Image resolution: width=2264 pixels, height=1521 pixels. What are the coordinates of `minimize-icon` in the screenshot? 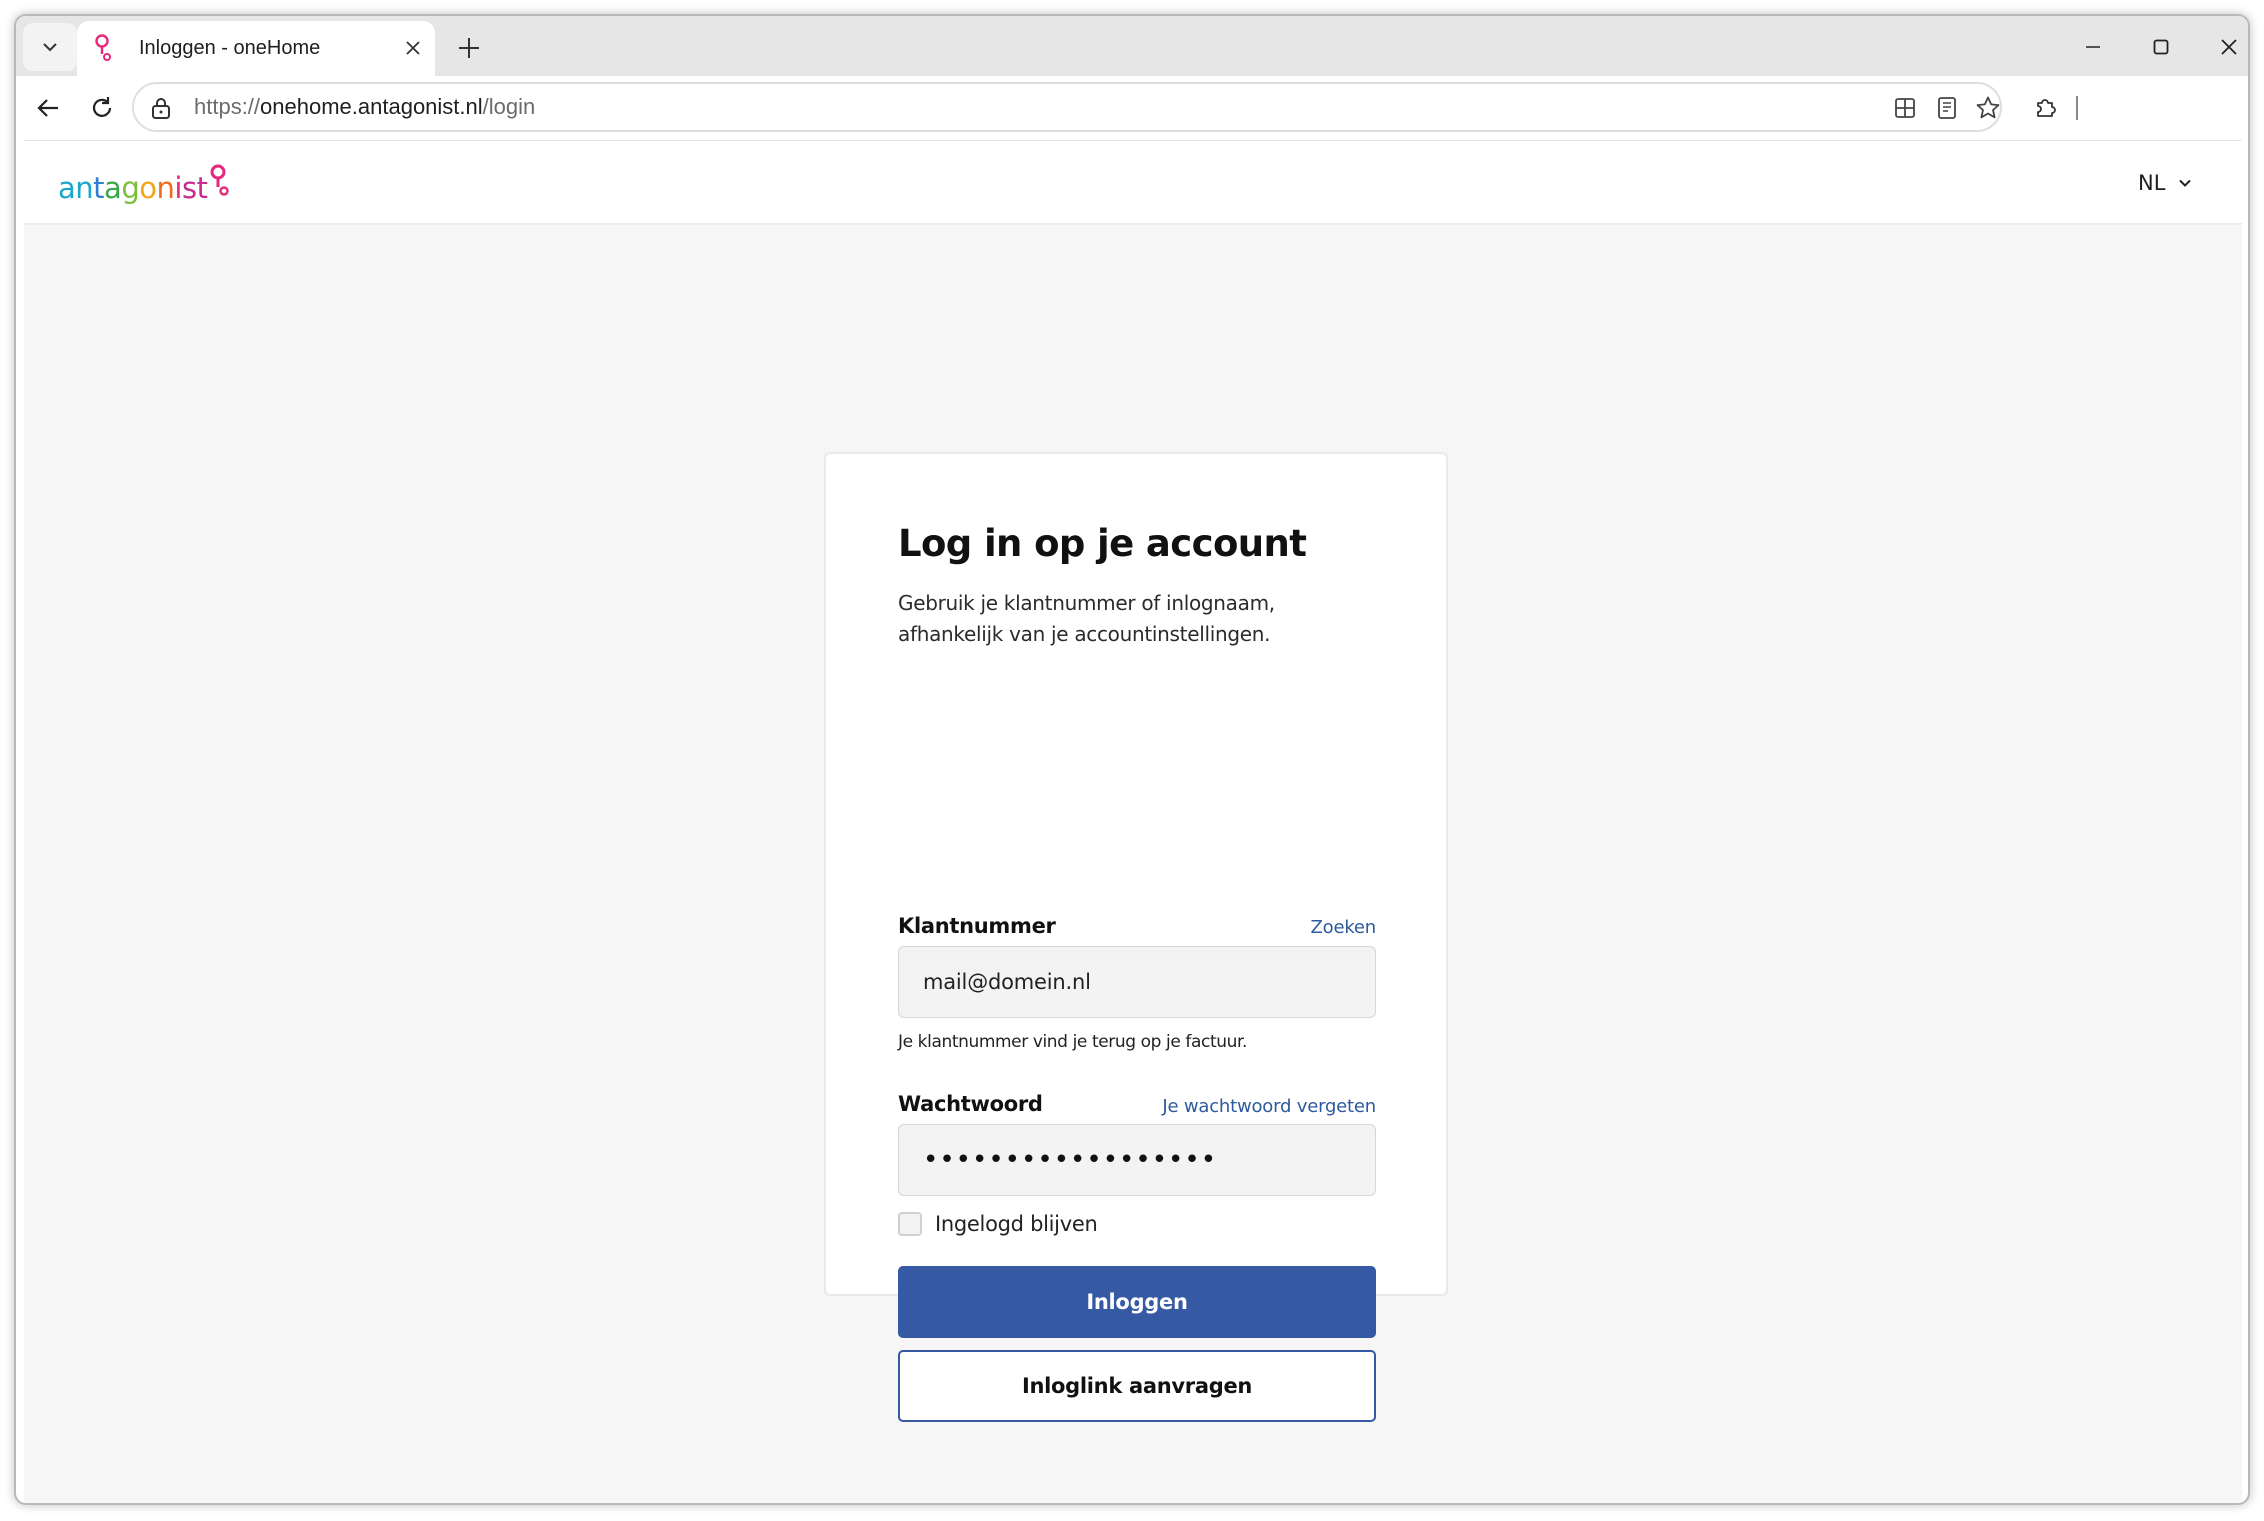 It's located at (2093, 47).